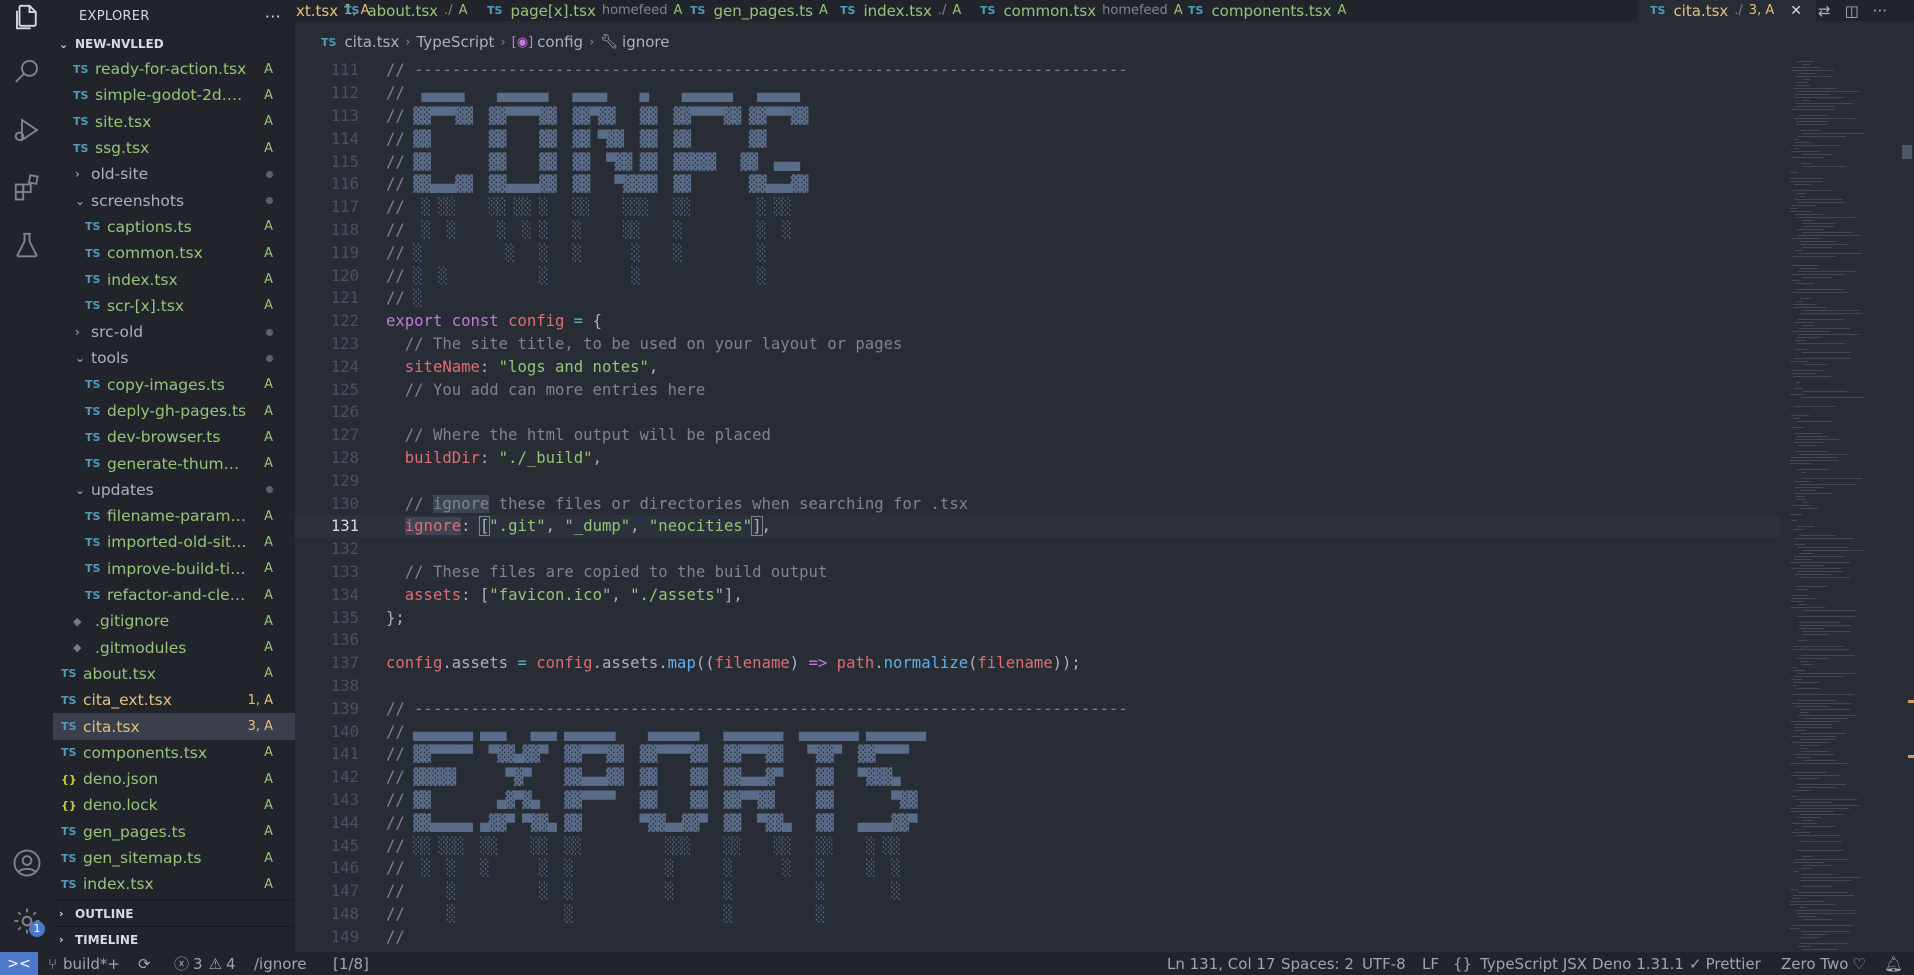  I want to click on remote-indicator: ><, so click(19, 963).